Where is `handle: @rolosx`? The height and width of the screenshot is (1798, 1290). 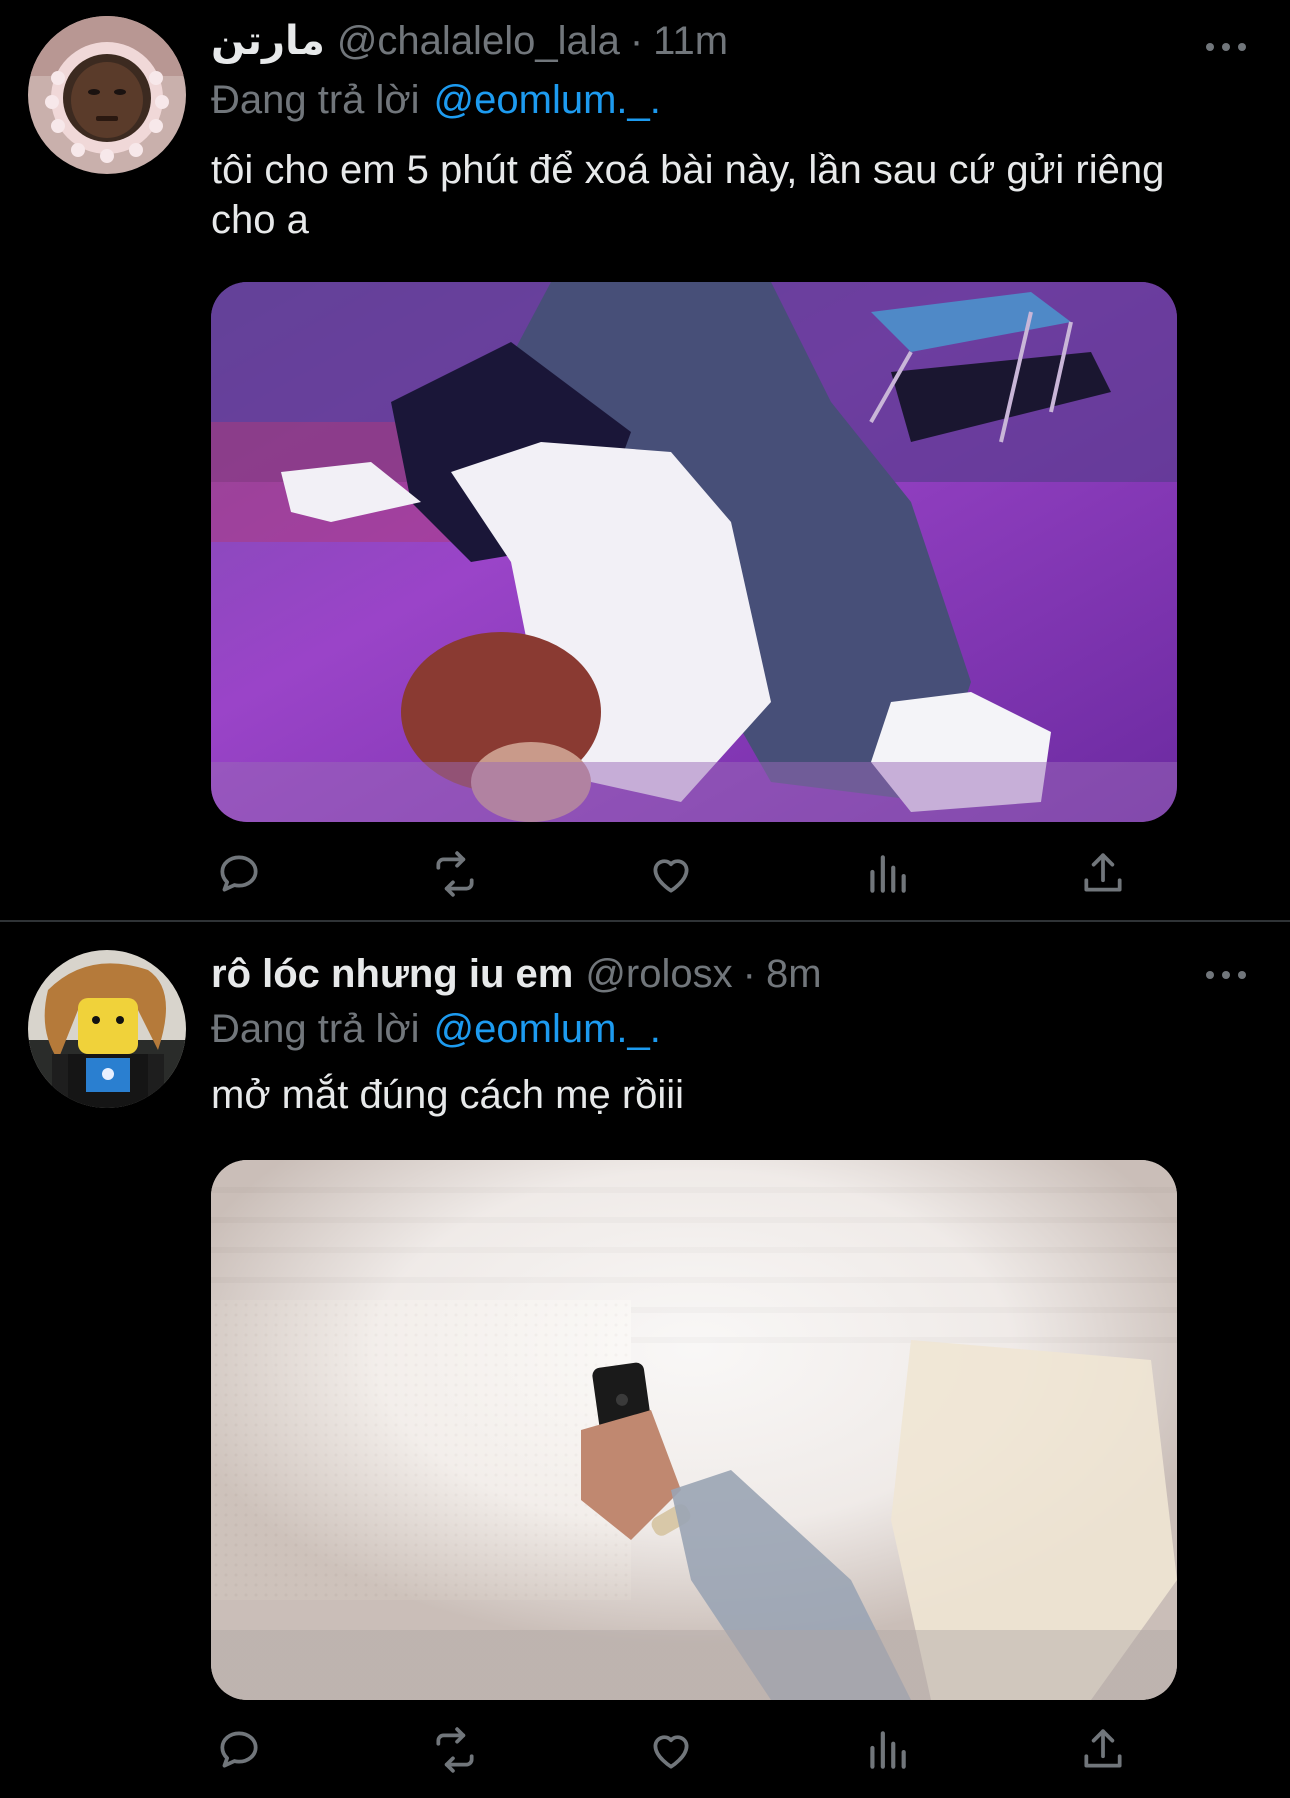
handle: @rolosx is located at coordinates (658, 974).